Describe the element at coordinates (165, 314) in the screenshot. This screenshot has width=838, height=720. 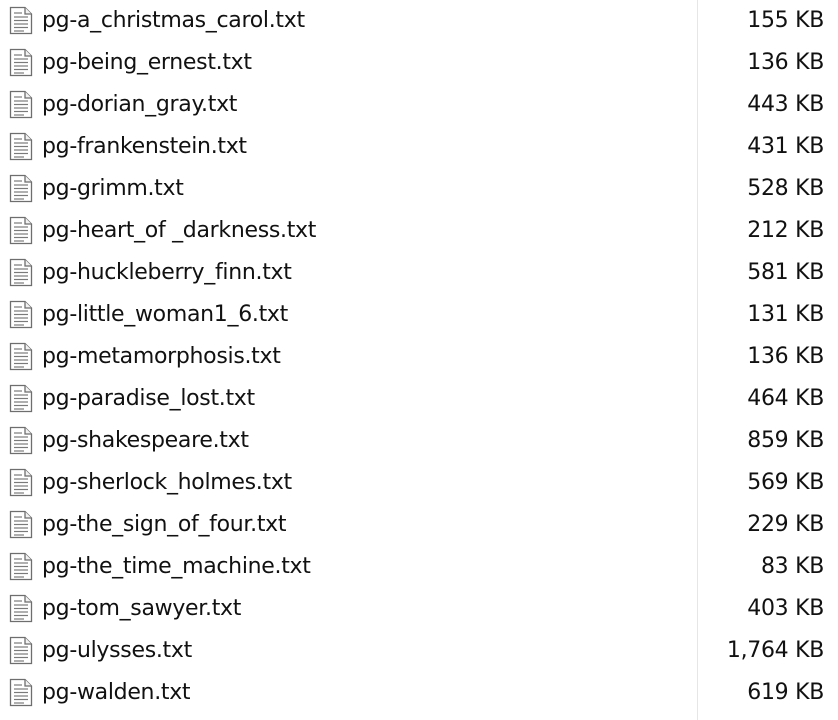
I see `file-name: pg-little_woman1_6.txt` at that location.